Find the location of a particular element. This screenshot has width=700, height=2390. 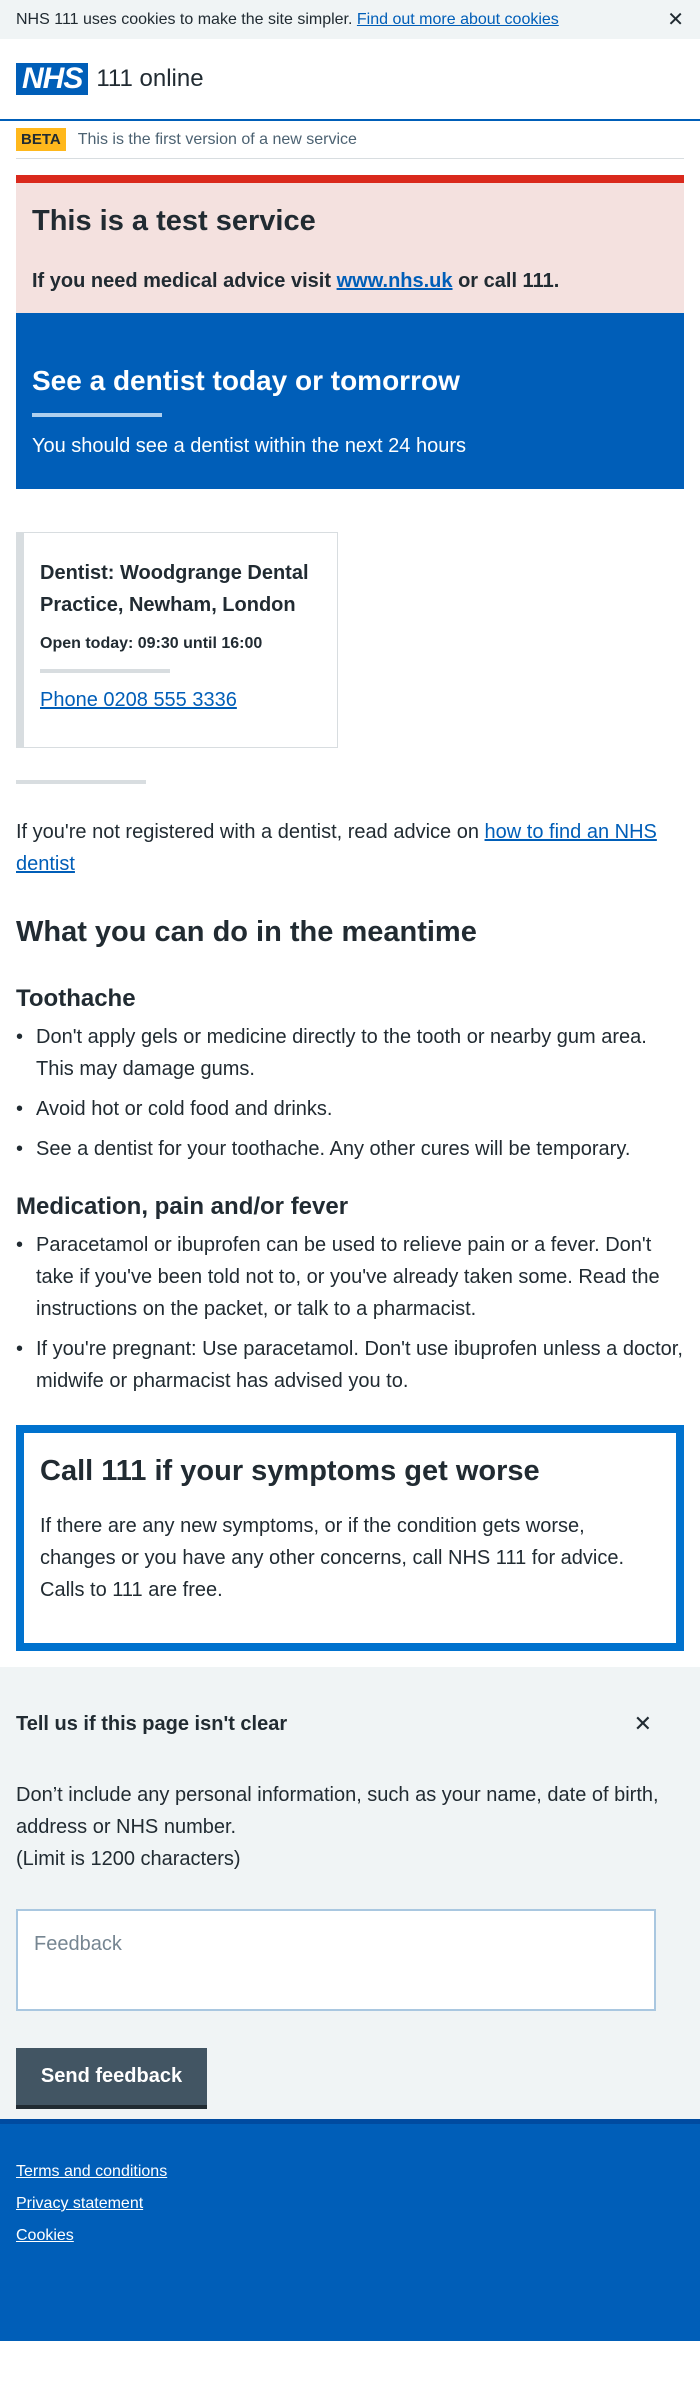

section-divider is located at coordinates (81, 782).